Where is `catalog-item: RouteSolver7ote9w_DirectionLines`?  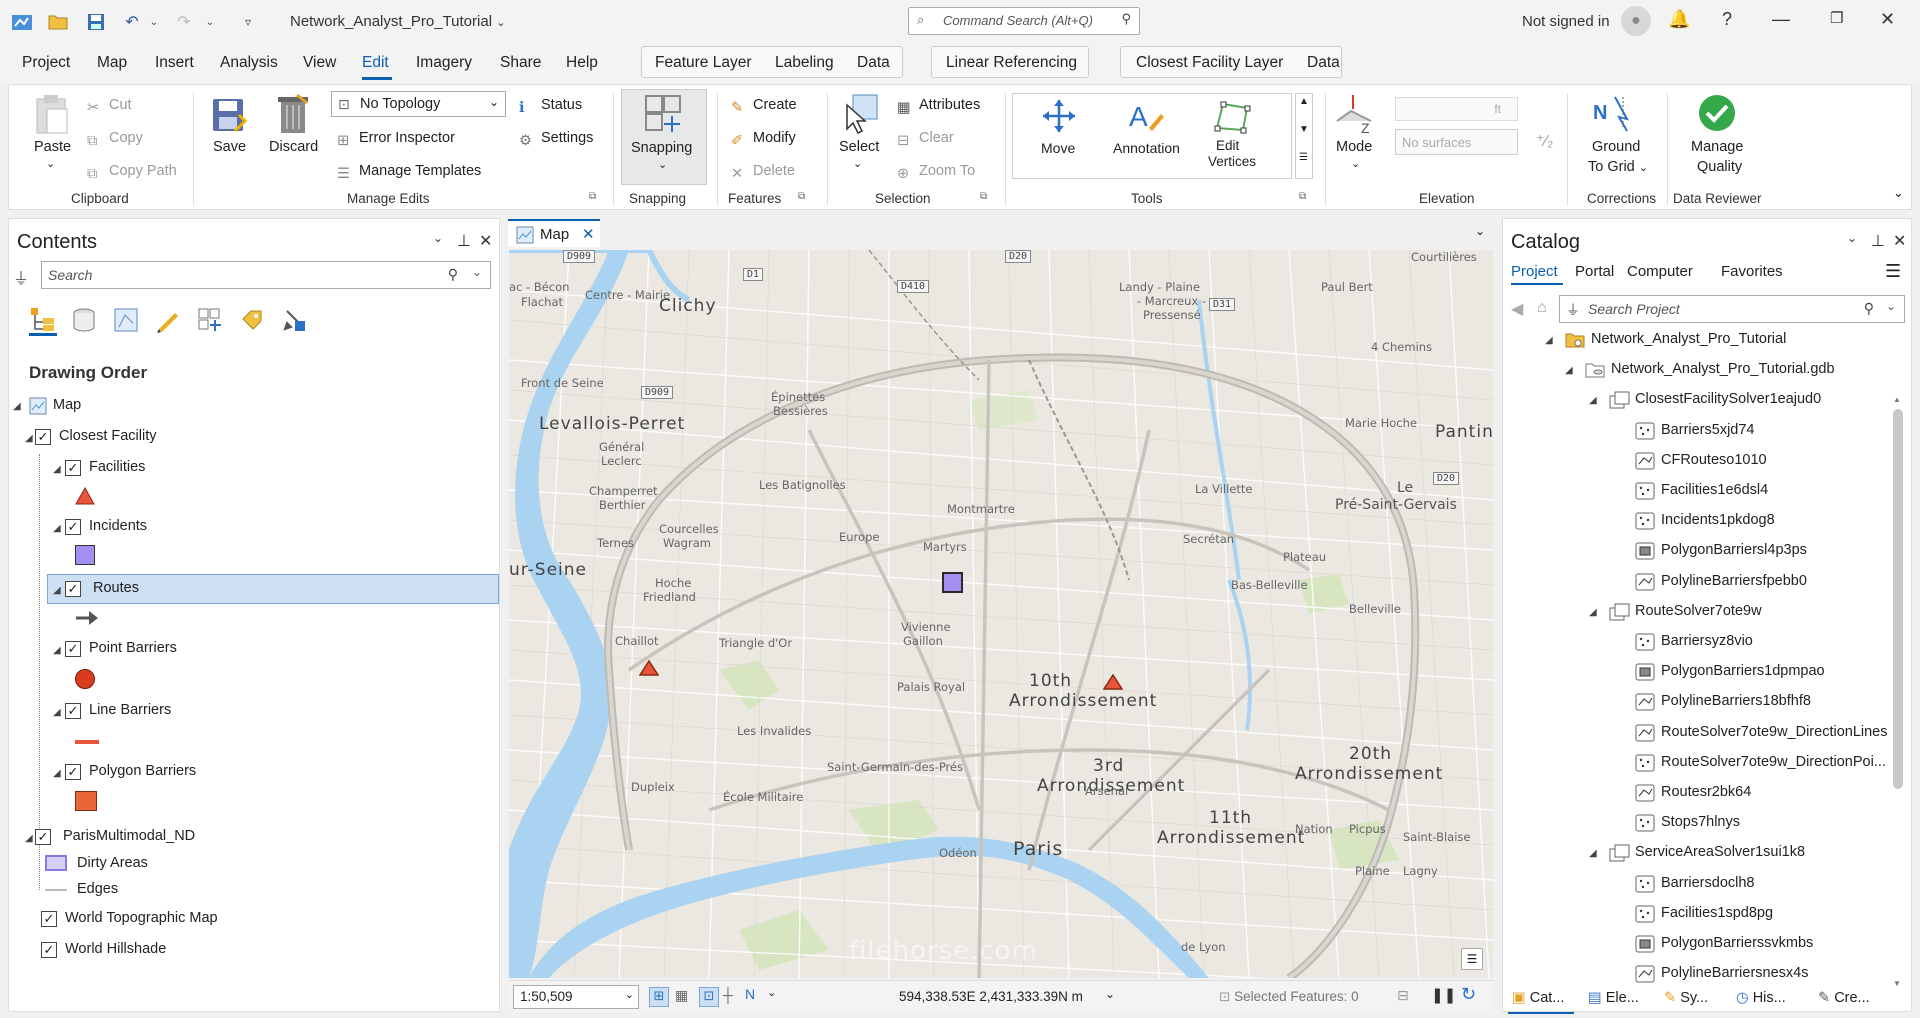
catalog-item: RouteSolver7ote9w_DirectionLines is located at coordinates (1774, 732).